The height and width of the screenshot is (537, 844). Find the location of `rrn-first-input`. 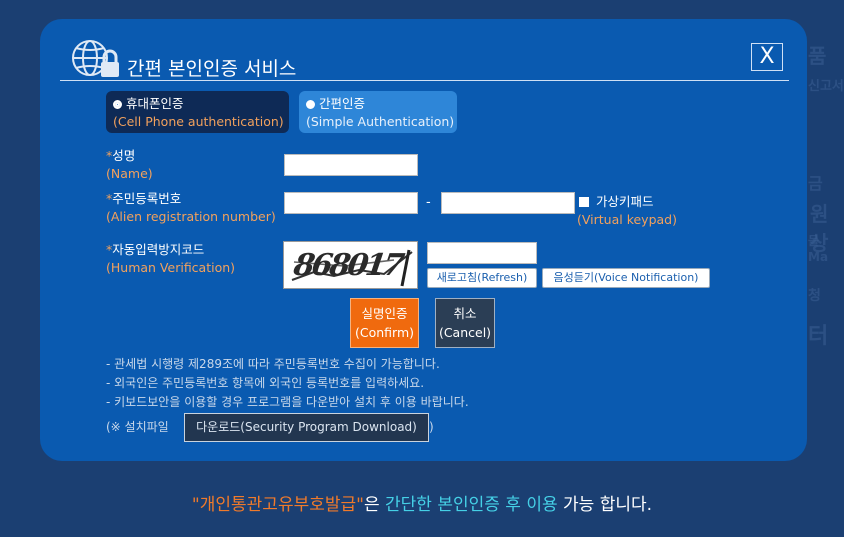

rrn-first-input is located at coordinates (351, 203).